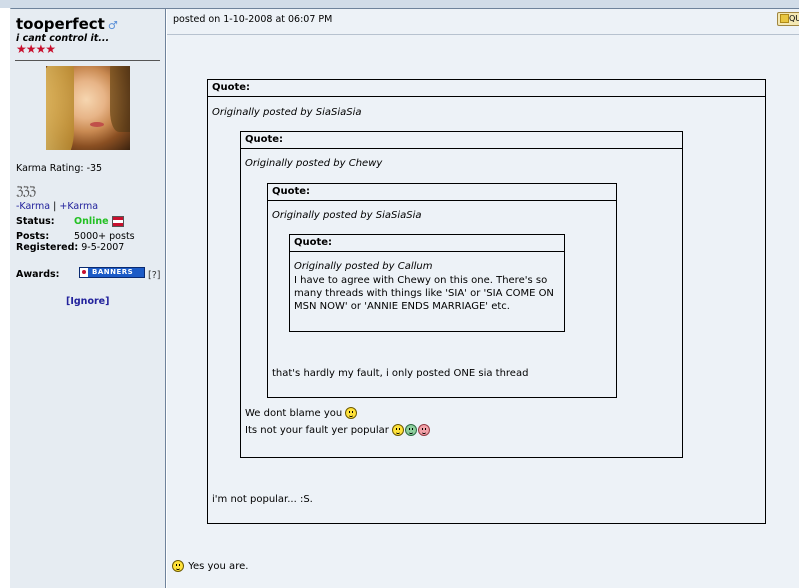 The height and width of the screenshot is (588, 799). Describe the element at coordinates (253, 19) in the screenshot. I see `post-timestamp: posted on 1-10-2008 at 06:07 PM` at that location.